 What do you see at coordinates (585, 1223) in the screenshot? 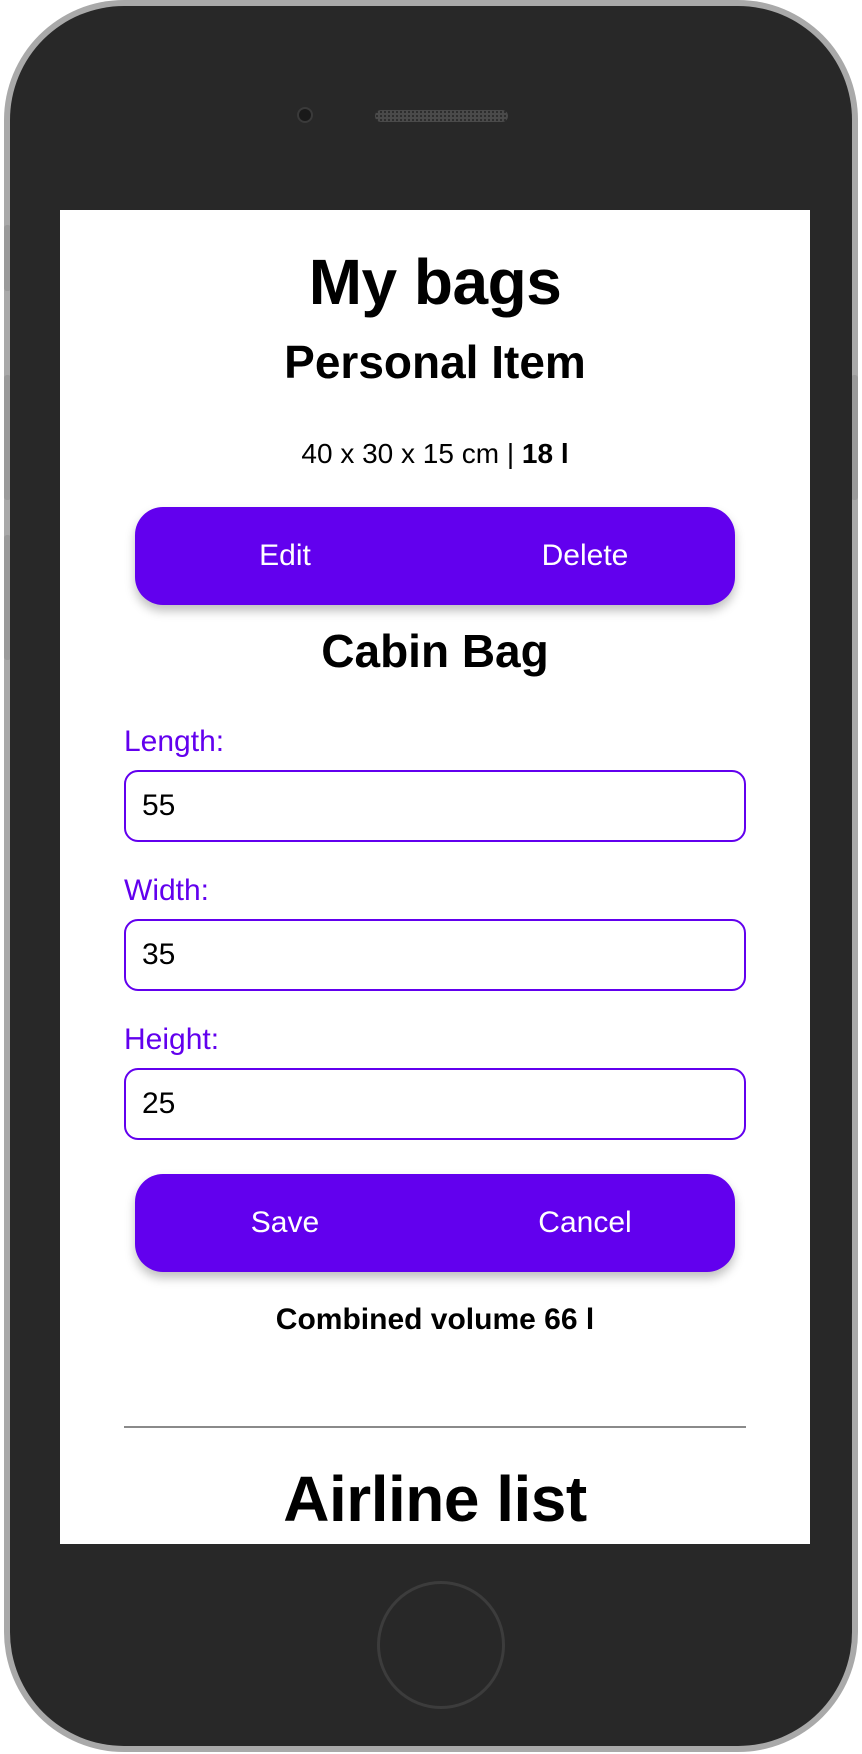
I see `cancel-button: Cancel` at bounding box center [585, 1223].